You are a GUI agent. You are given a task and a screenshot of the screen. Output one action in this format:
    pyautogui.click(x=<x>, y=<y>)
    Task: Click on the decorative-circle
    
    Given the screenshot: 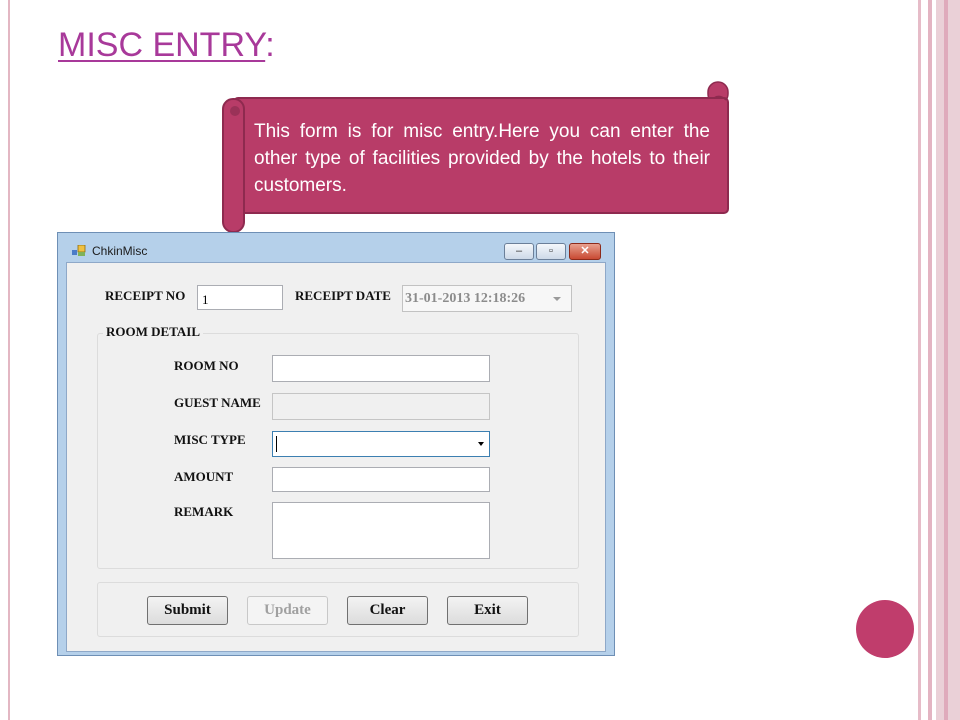 What is the action you would take?
    pyautogui.click(x=885, y=629)
    